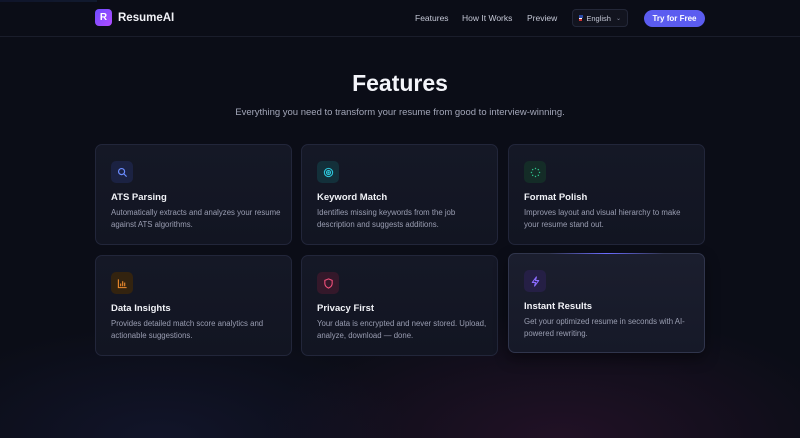 This screenshot has height=438, width=800. Describe the element at coordinates (122, 283) in the screenshot. I see `bar-chart-icon` at that location.